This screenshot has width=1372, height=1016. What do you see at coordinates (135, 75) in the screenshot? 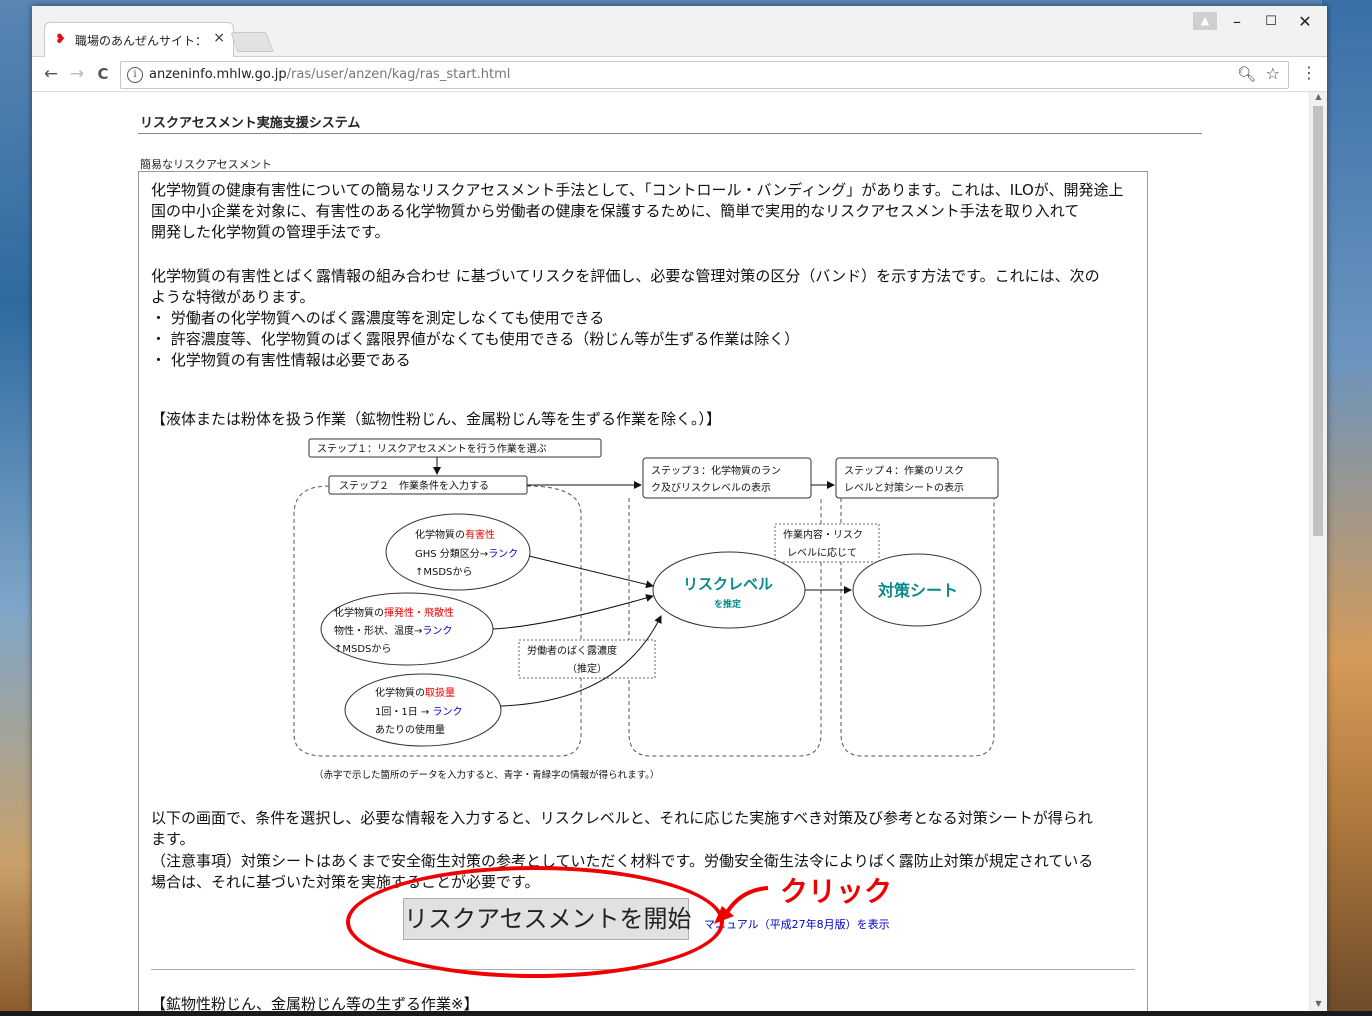
I see `info-icon: i` at bounding box center [135, 75].